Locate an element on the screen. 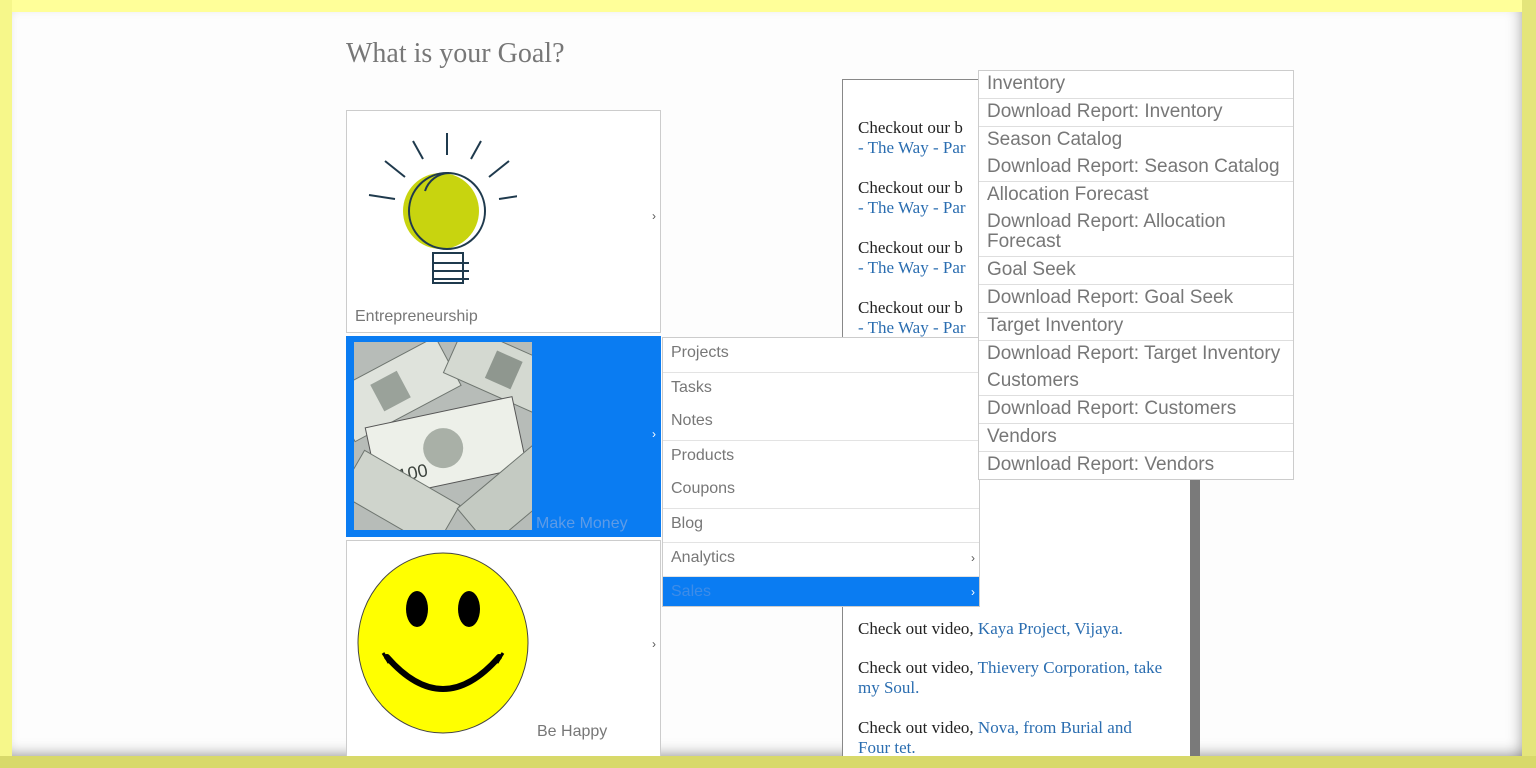 This screenshot has width=1536, height=768. menu-item-label: Notes is located at coordinates (692, 420).